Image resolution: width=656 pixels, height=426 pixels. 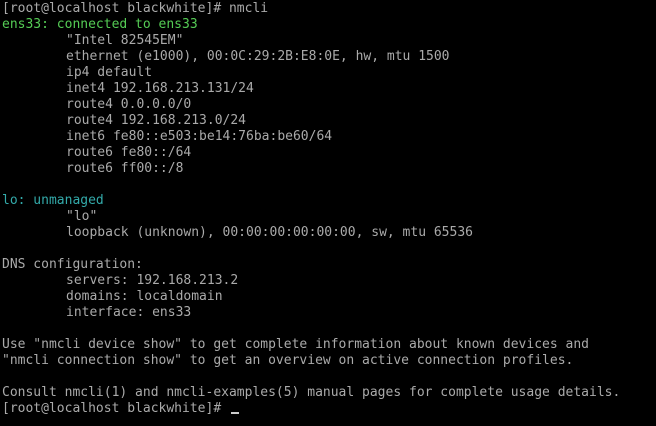 What do you see at coordinates (125, 40) in the screenshot?
I see `device-detail: "Intel 82545EM"` at bounding box center [125, 40].